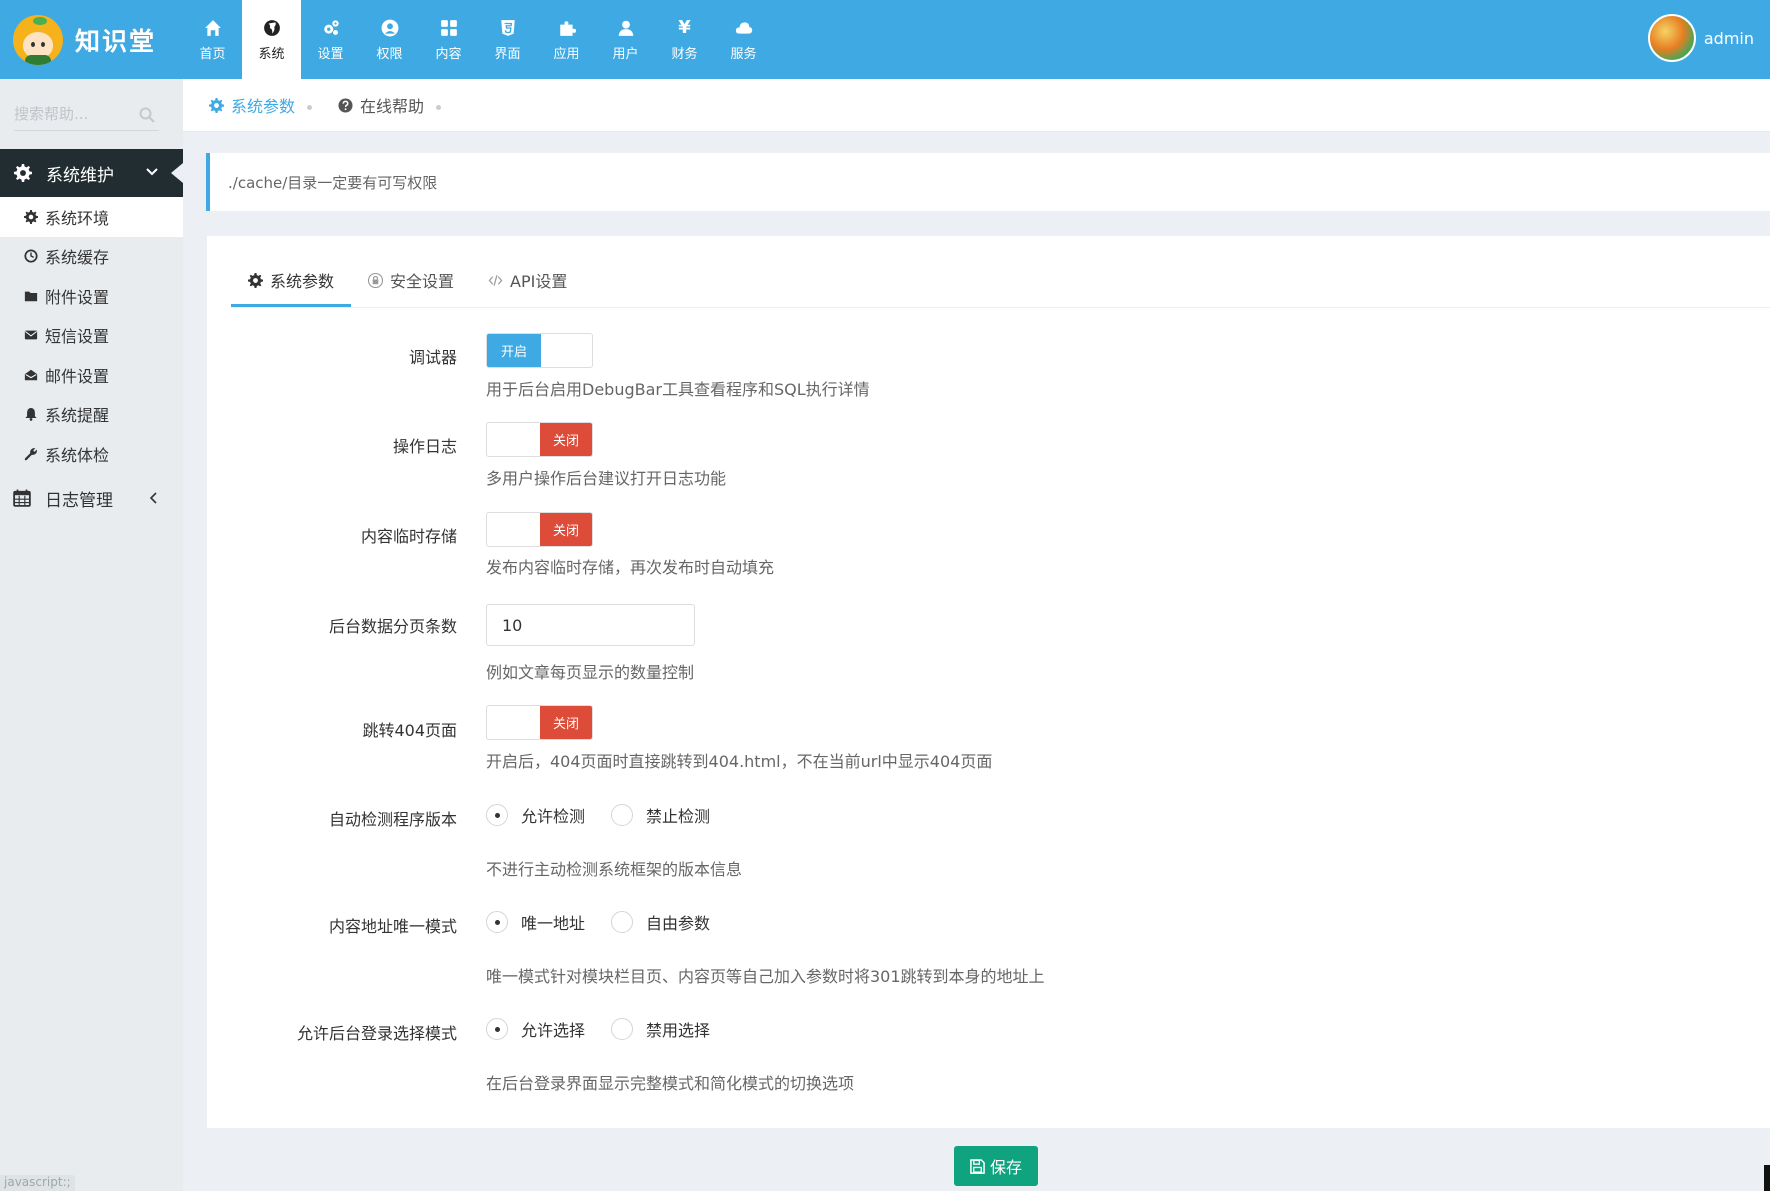 This screenshot has height=1191, width=1770. I want to click on autocheck-deny-radio: 禁止检测, so click(660, 815).